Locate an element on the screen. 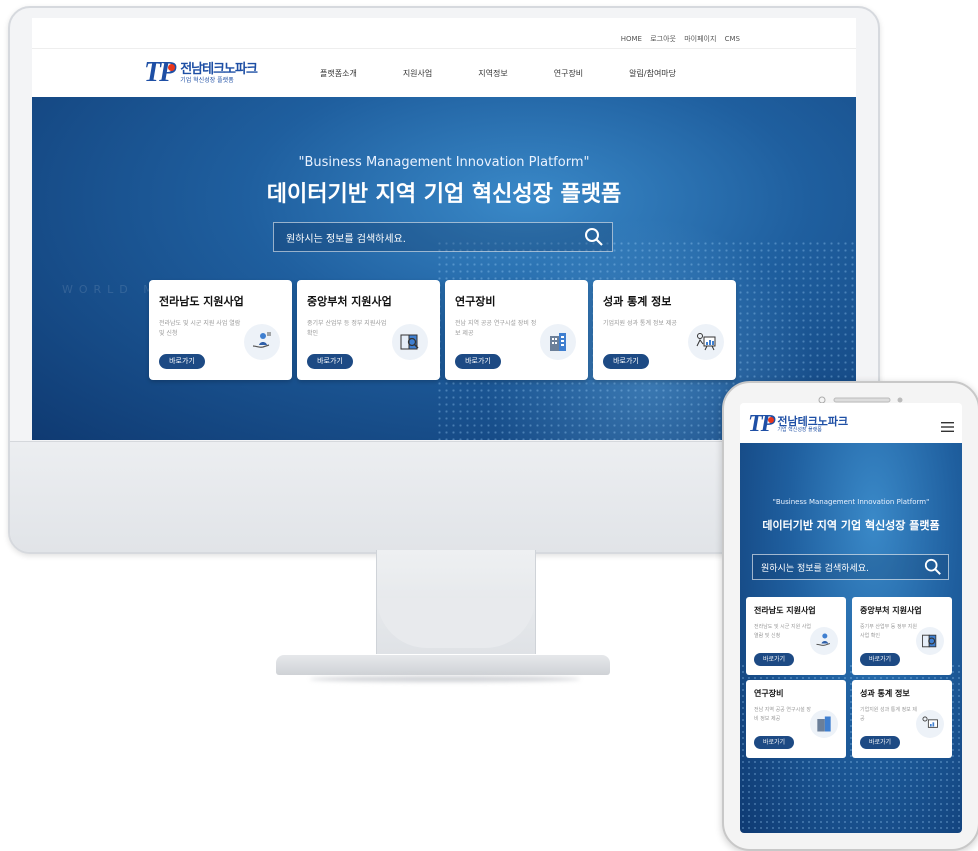 The image size is (978, 851). menu-item-notice: 알림/참여마당 is located at coordinates (652, 73).